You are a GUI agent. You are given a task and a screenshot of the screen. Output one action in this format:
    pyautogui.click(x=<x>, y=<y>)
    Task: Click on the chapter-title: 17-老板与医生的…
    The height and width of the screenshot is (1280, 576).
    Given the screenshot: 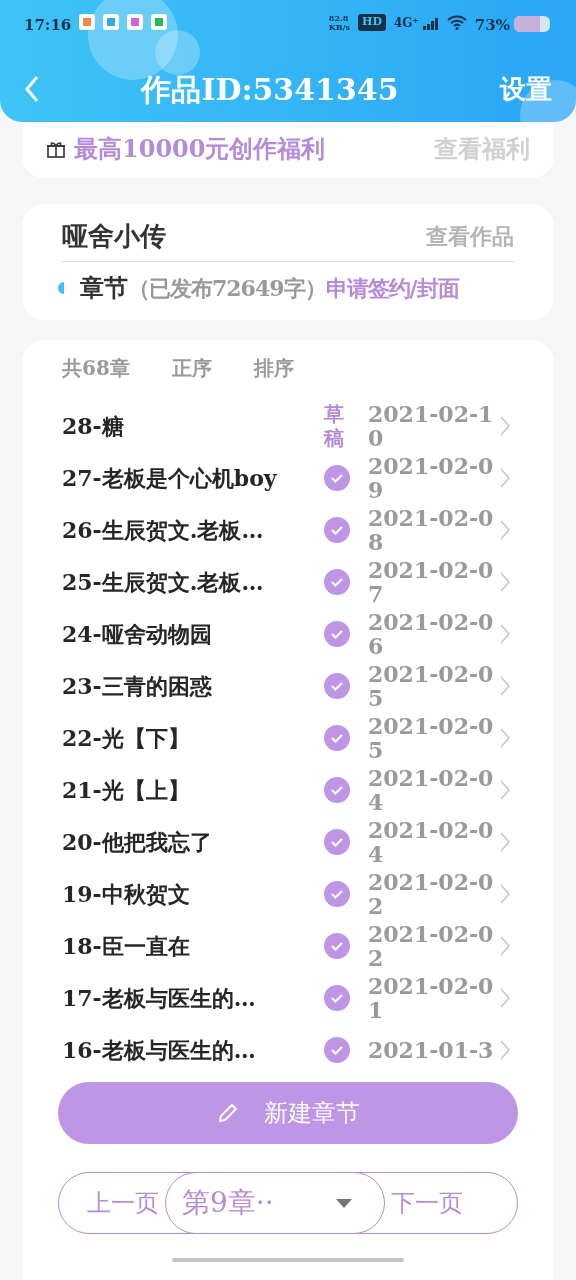 What is the action you would take?
    pyautogui.click(x=159, y=998)
    